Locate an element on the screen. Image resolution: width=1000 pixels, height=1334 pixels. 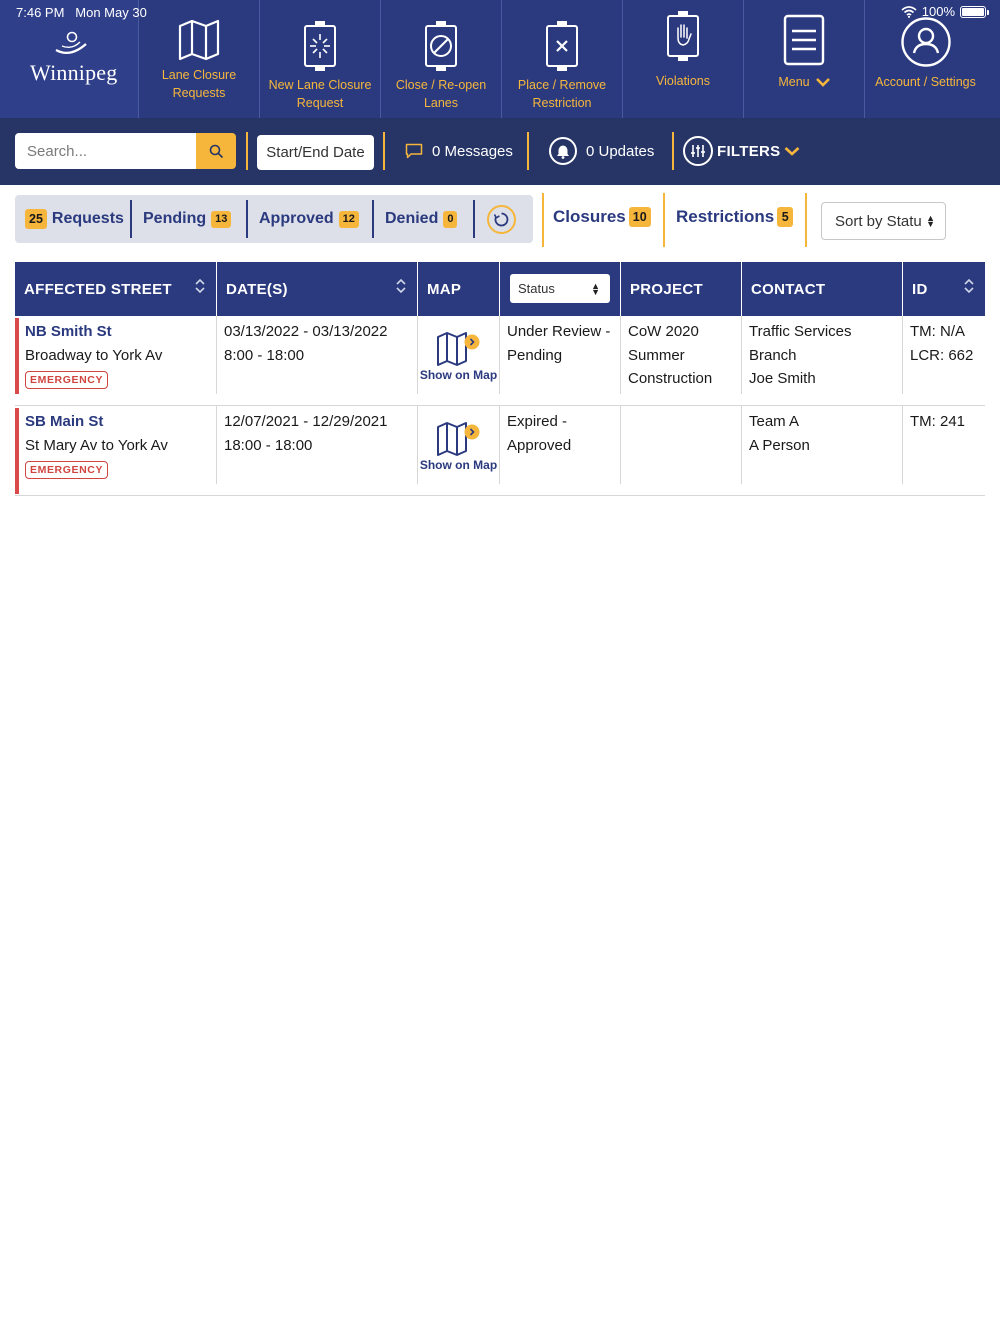
tab-label: Requests is located at coordinates (87, 218).